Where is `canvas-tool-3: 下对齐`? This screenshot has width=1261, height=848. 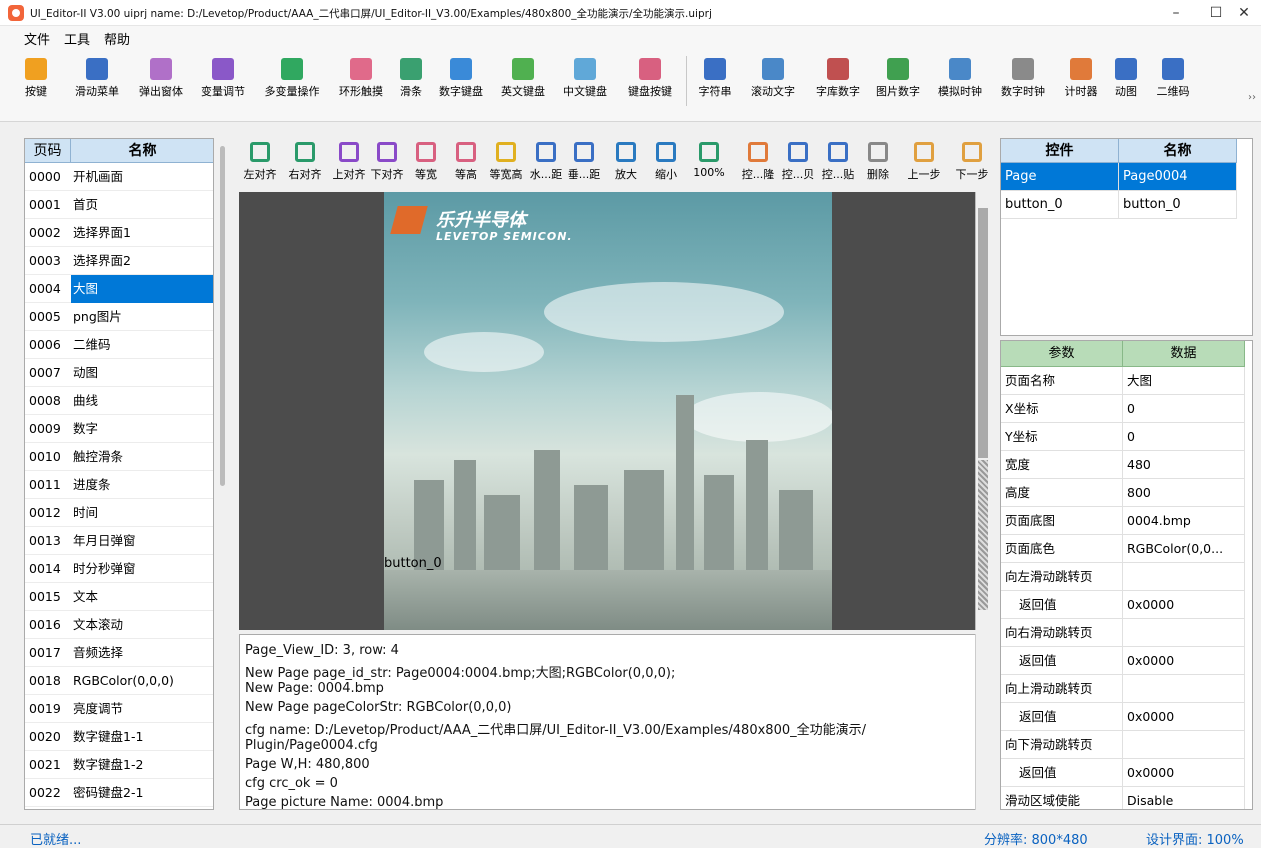 canvas-tool-3: 下对齐 is located at coordinates (387, 162).